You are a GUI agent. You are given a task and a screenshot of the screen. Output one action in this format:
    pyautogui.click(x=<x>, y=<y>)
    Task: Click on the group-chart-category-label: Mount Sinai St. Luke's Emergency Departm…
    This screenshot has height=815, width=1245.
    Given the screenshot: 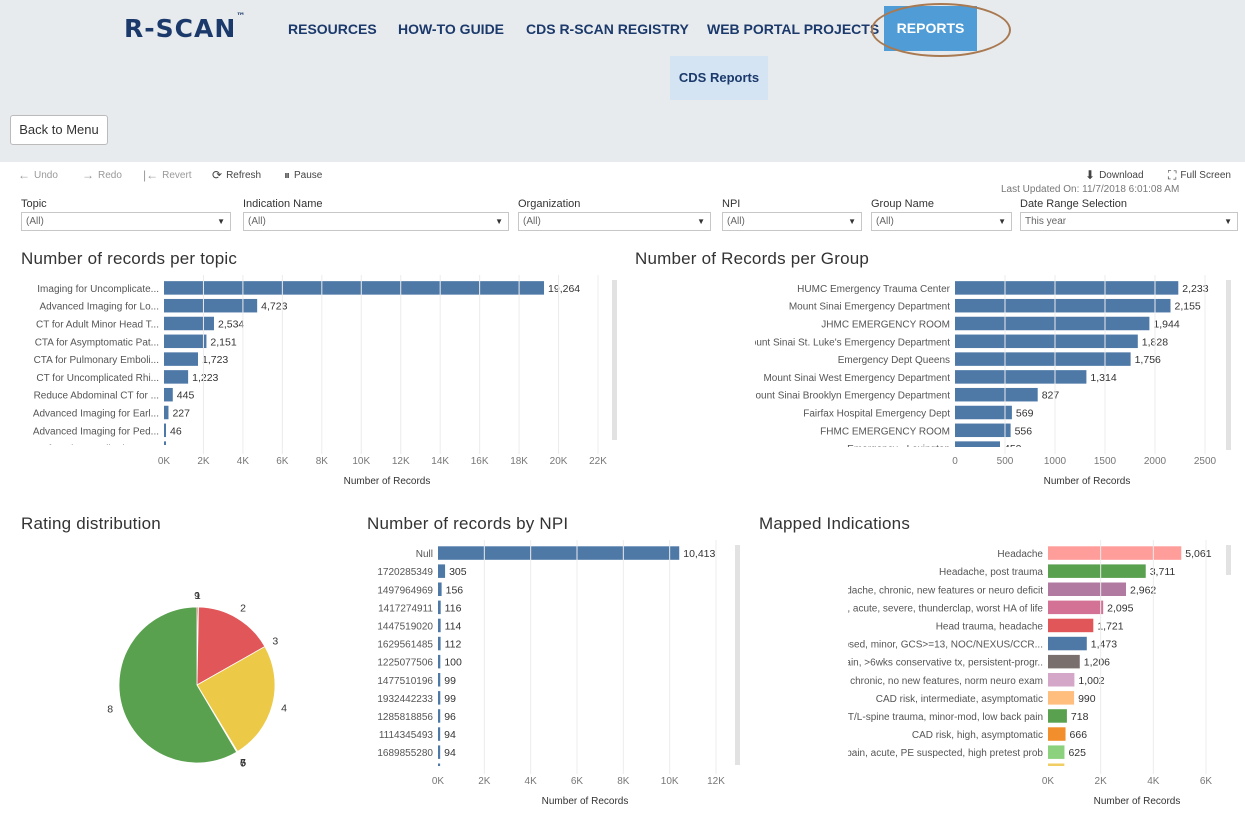 What is the action you would take?
    pyautogui.click(x=846, y=342)
    